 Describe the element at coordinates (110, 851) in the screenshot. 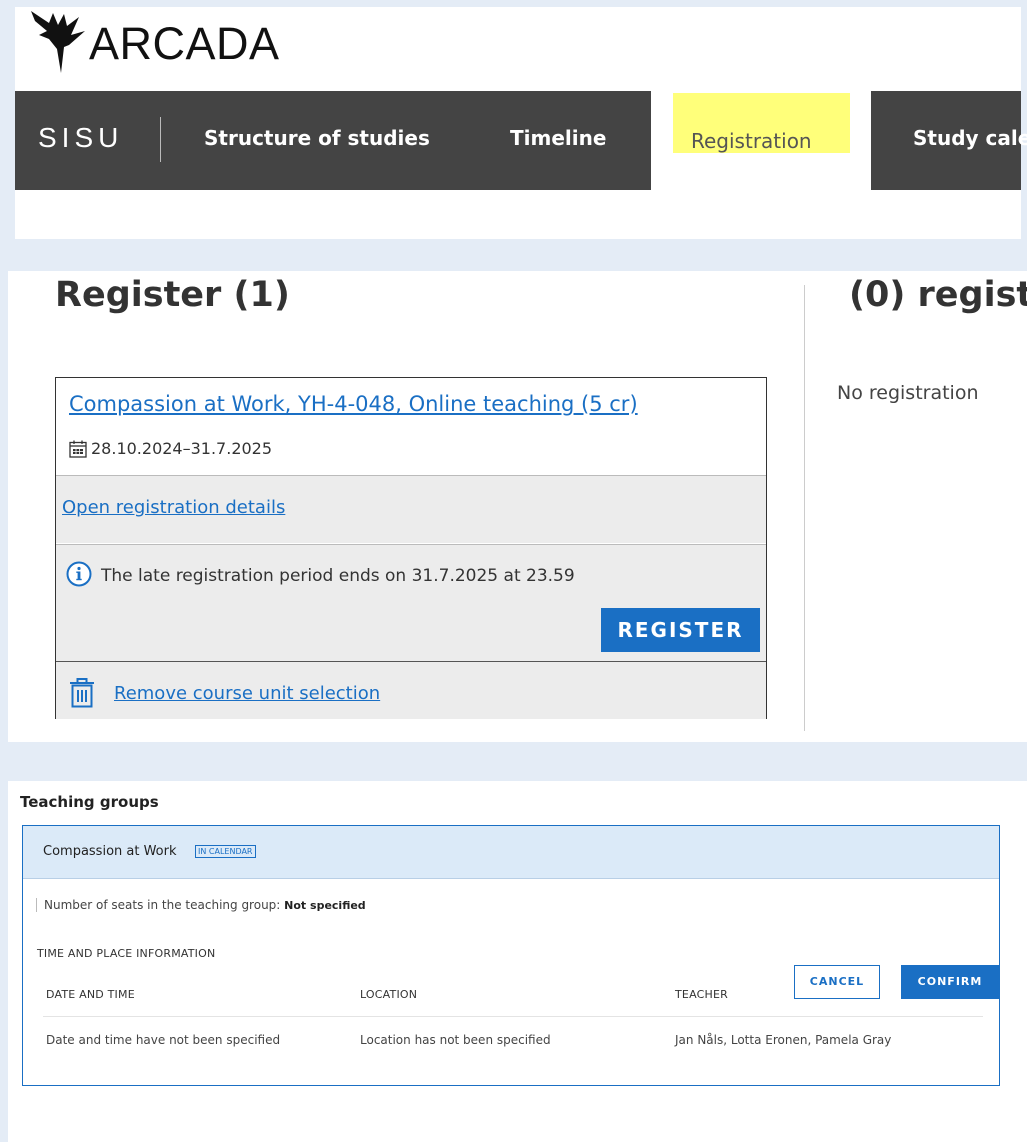

I see `teaching-group-name: Compassion at Work` at that location.